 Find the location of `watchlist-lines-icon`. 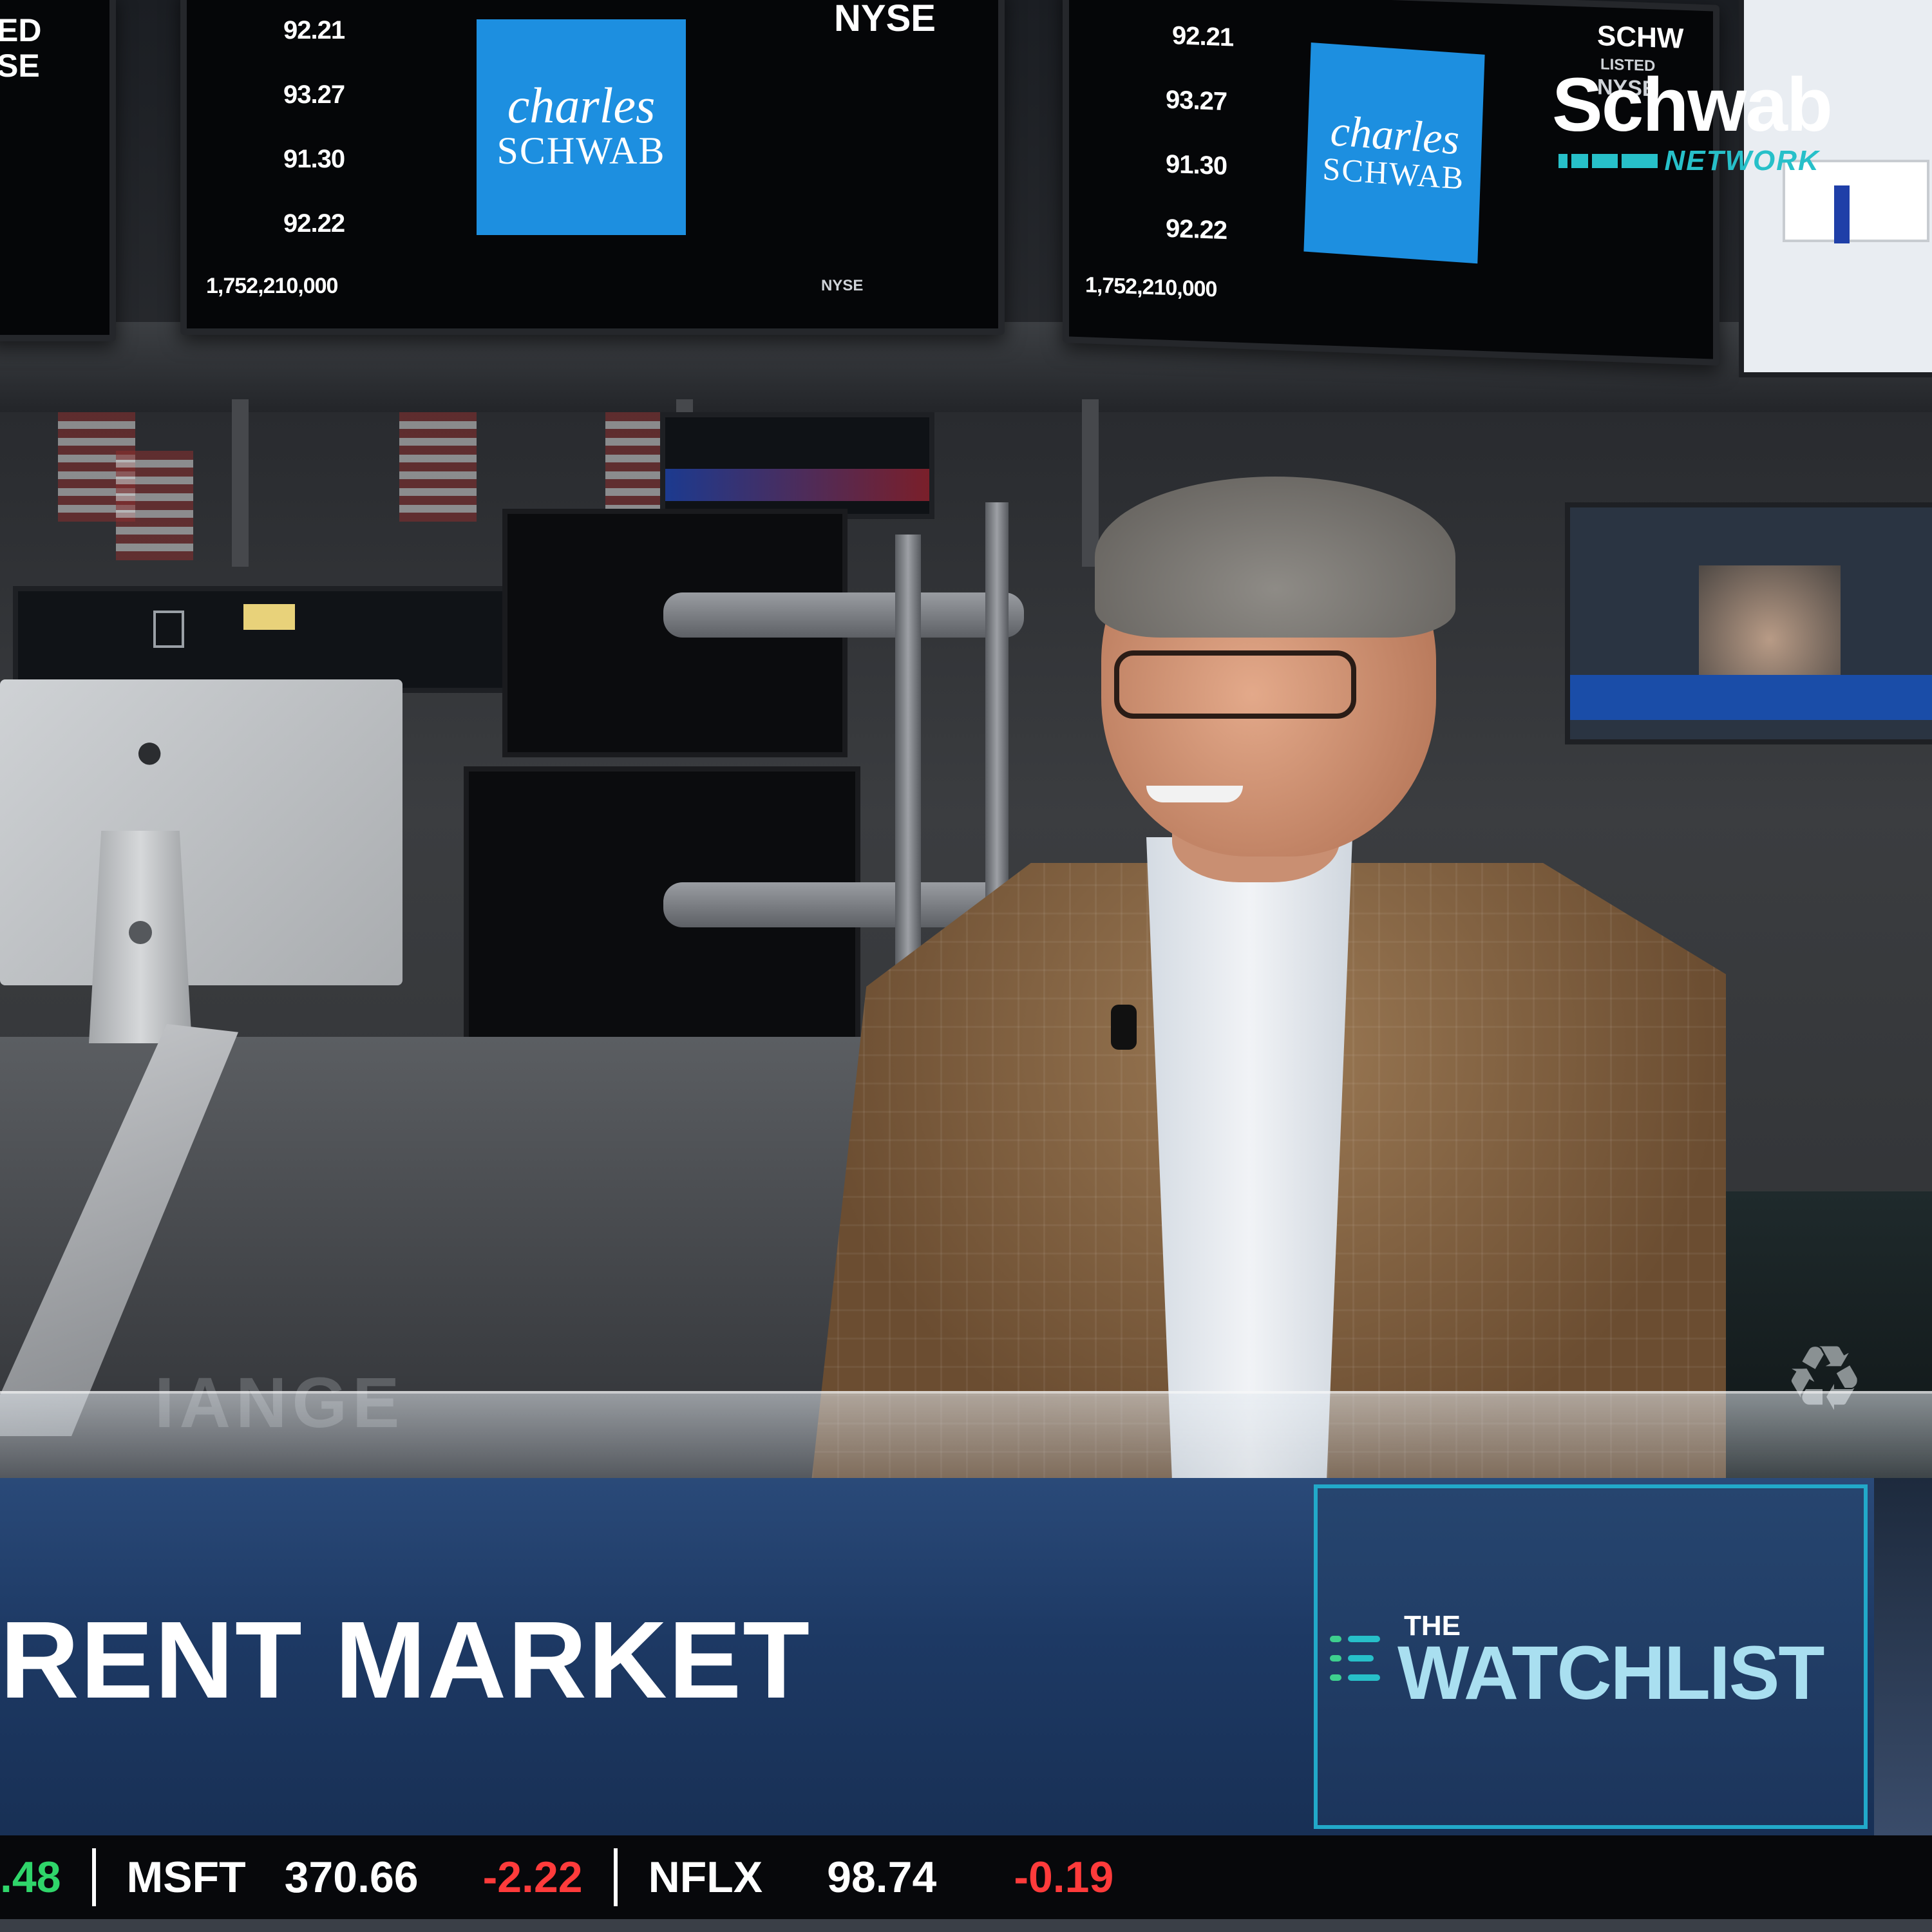

watchlist-lines-icon is located at coordinates (1359, 1665).